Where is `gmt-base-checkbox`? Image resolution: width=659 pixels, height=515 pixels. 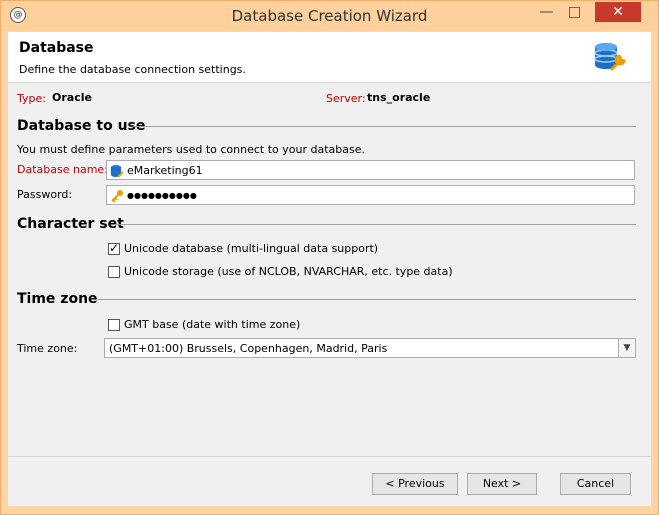
gmt-base-checkbox is located at coordinates (114, 325).